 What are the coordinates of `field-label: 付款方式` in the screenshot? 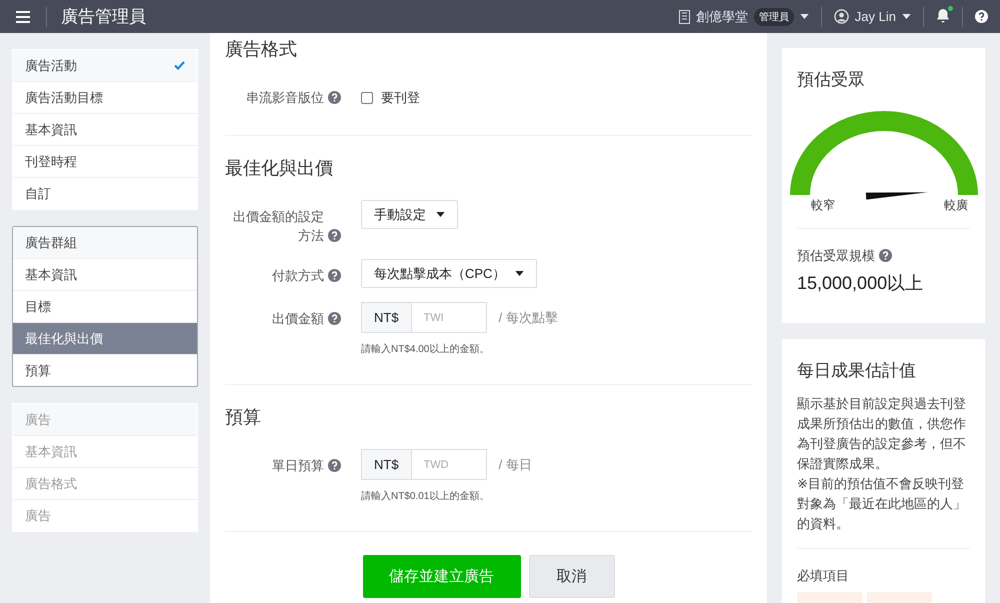 It's located at (298, 276).